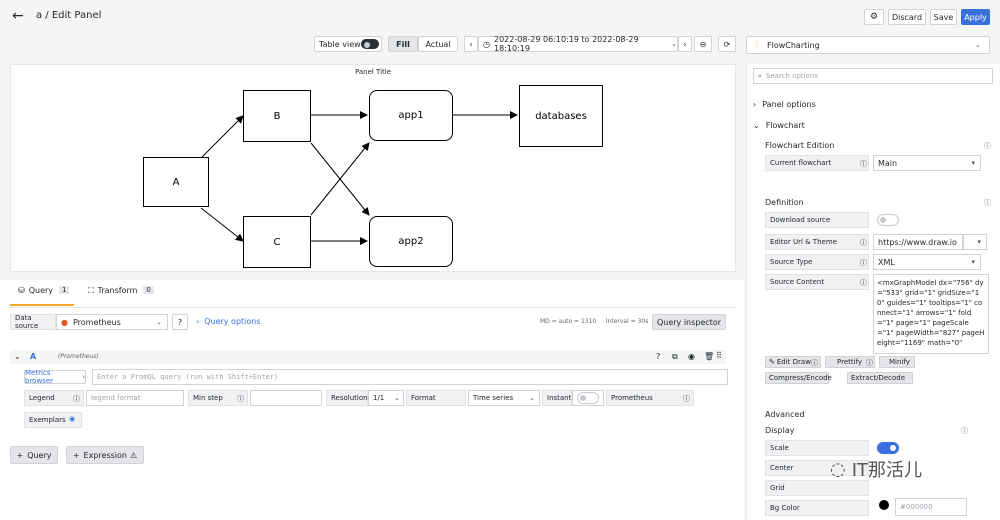 This screenshot has height=520, width=1000. What do you see at coordinates (817, 488) in the screenshot?
I see `grid-label: Grid` at bounding box center [817, 488].